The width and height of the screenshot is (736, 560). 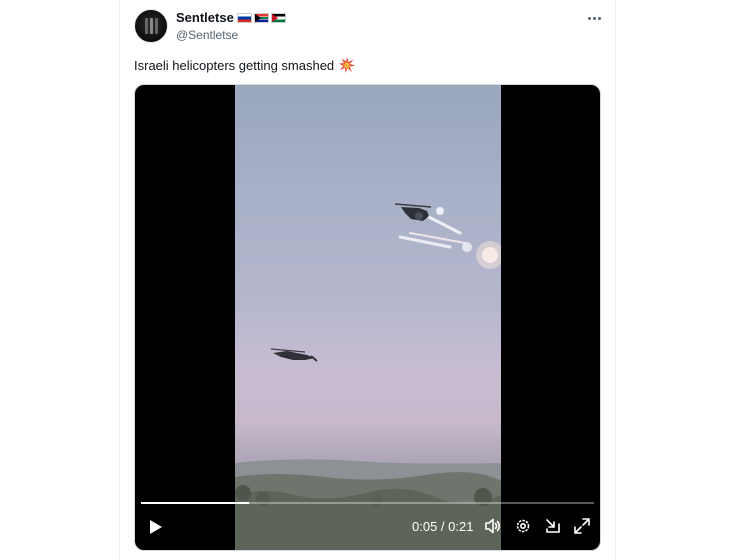 I want to click on south-africa-flag-icon, so click(x=261, y=18).